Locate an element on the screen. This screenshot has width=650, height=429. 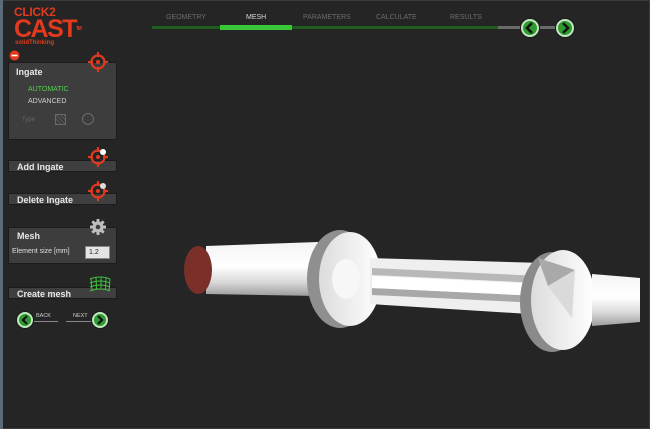
create-mesh-label: Create mesh is located at coordinates (44, 294).